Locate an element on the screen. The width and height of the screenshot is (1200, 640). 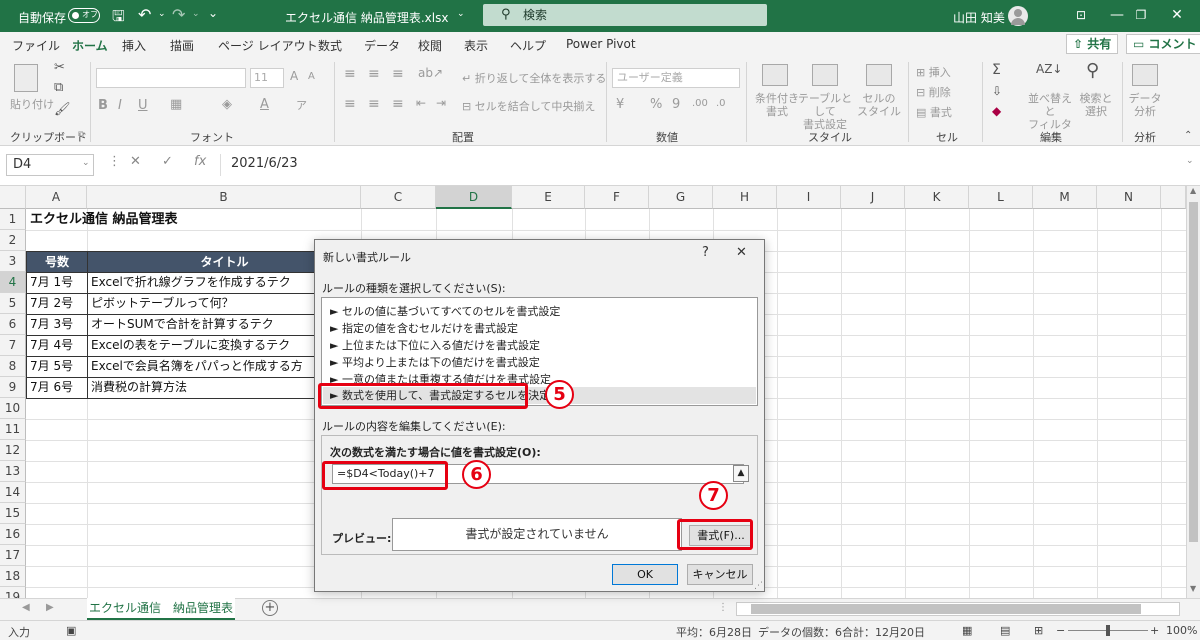
comment-button: ▭ コメント is located at coordinates (1163, 44).